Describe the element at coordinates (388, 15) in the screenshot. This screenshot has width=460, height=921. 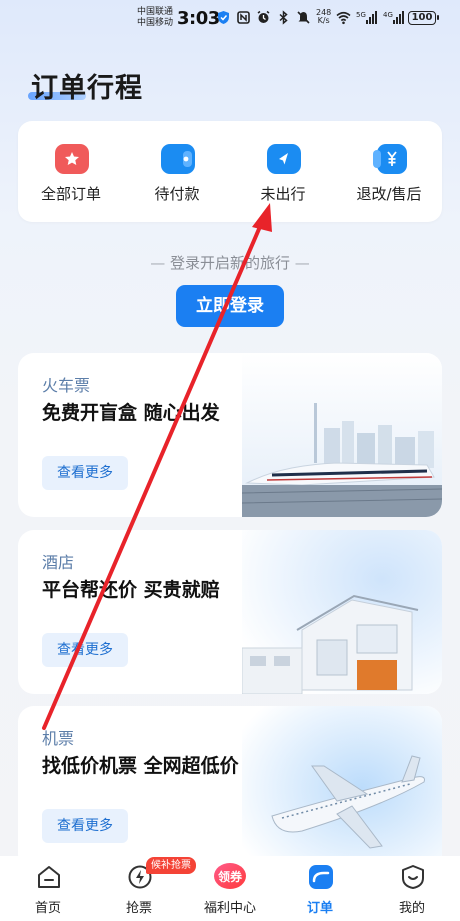
I see `signal-2-label: 4G` at that location.